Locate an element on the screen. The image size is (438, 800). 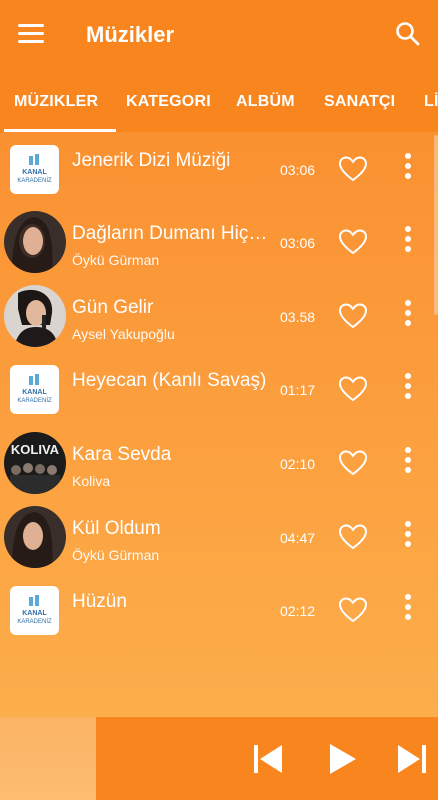
tab-album: ALBÜM is located at coordinates (265, 102).